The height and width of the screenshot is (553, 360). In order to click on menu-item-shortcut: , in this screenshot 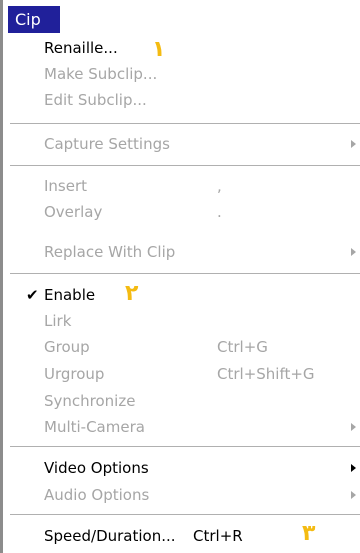, I will do `click(219, 186)`.